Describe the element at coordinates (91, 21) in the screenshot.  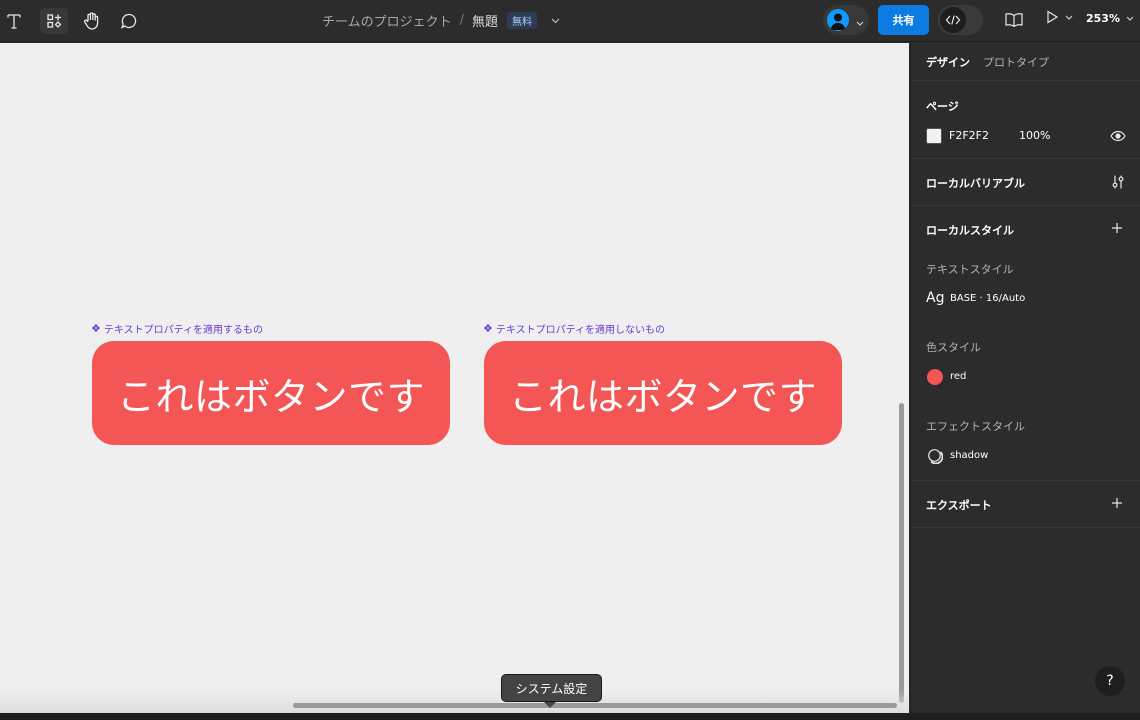
I see `hand-tool-icon` at that location.